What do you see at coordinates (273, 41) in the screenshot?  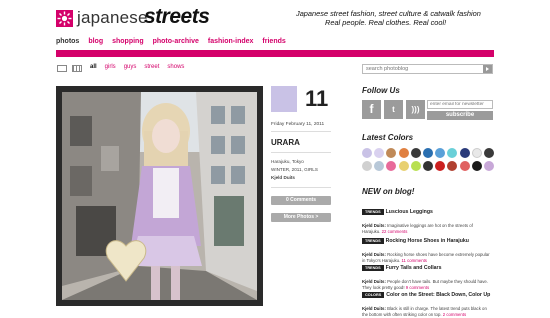 I see `nav-friends: friends` at bounding box center [273, 41].